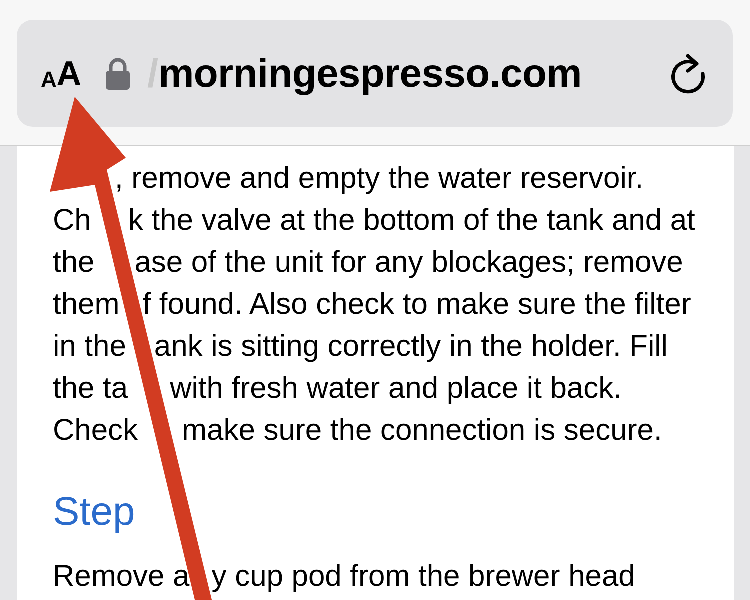 The image size is (750, 600). I want to click on paragraph-text: Check, so click(95, 431).